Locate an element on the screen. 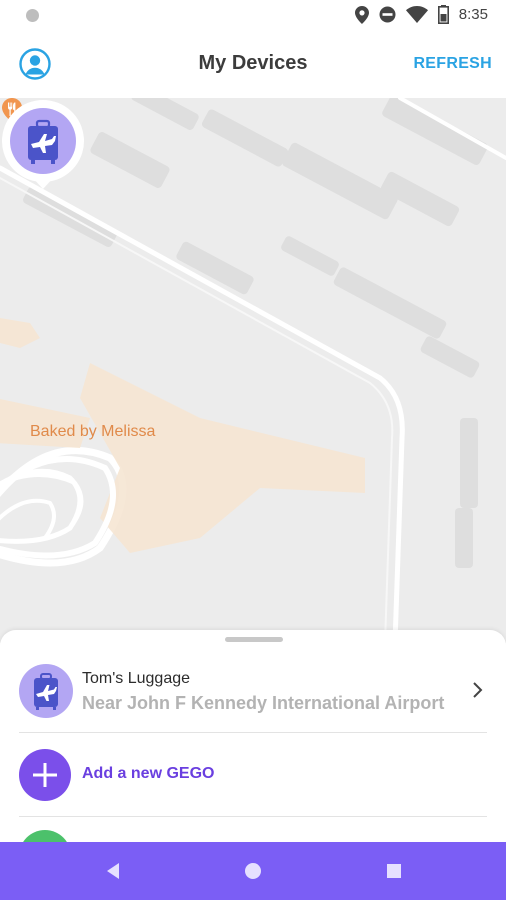  refresh-button: REFRESH is located at coordinates (452, 64).